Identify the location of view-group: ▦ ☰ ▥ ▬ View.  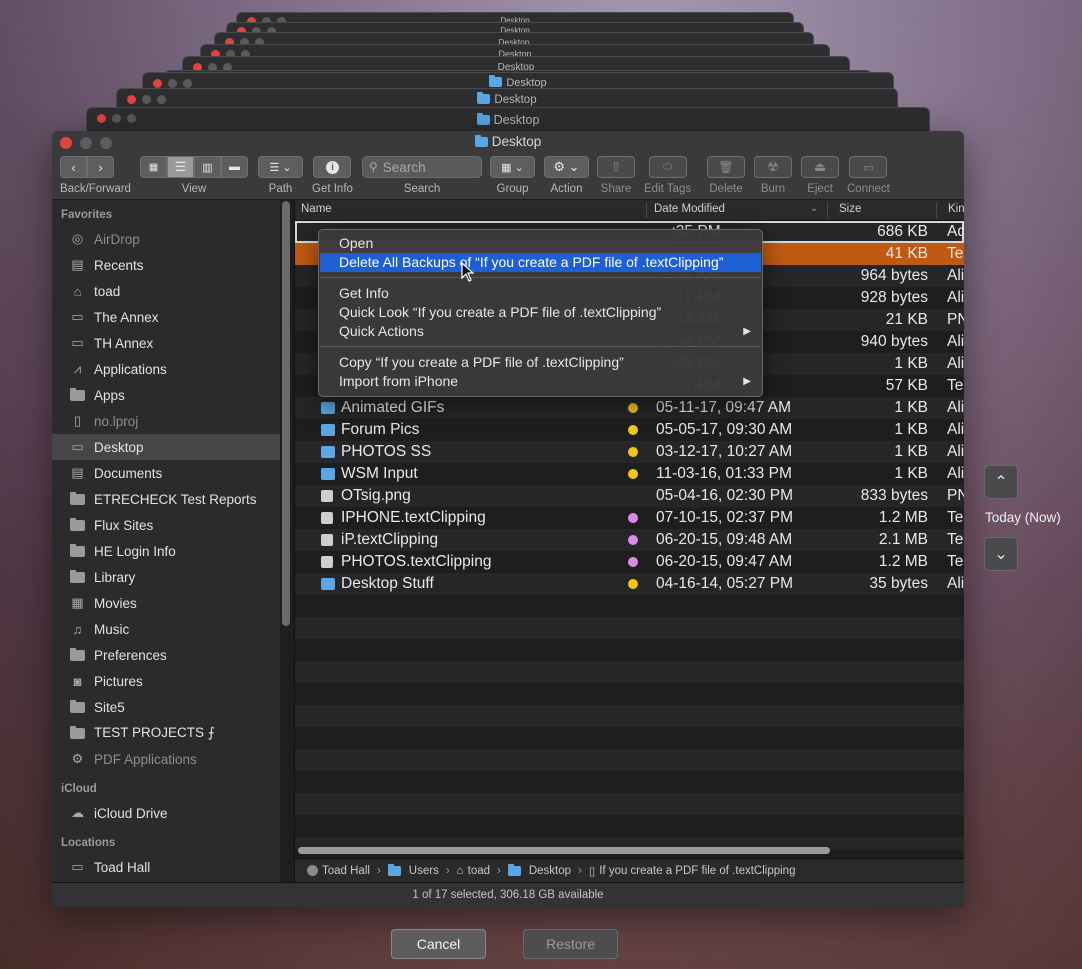
(194, 175).